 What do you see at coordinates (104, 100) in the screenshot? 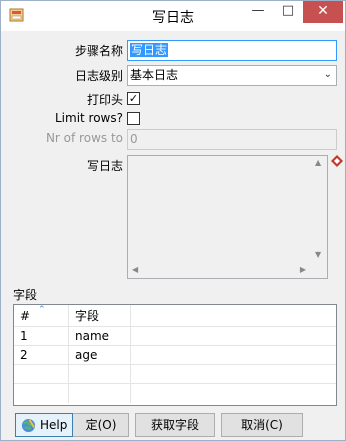
I see `print-header-label: 打印头` at bounding box center [104, 100].